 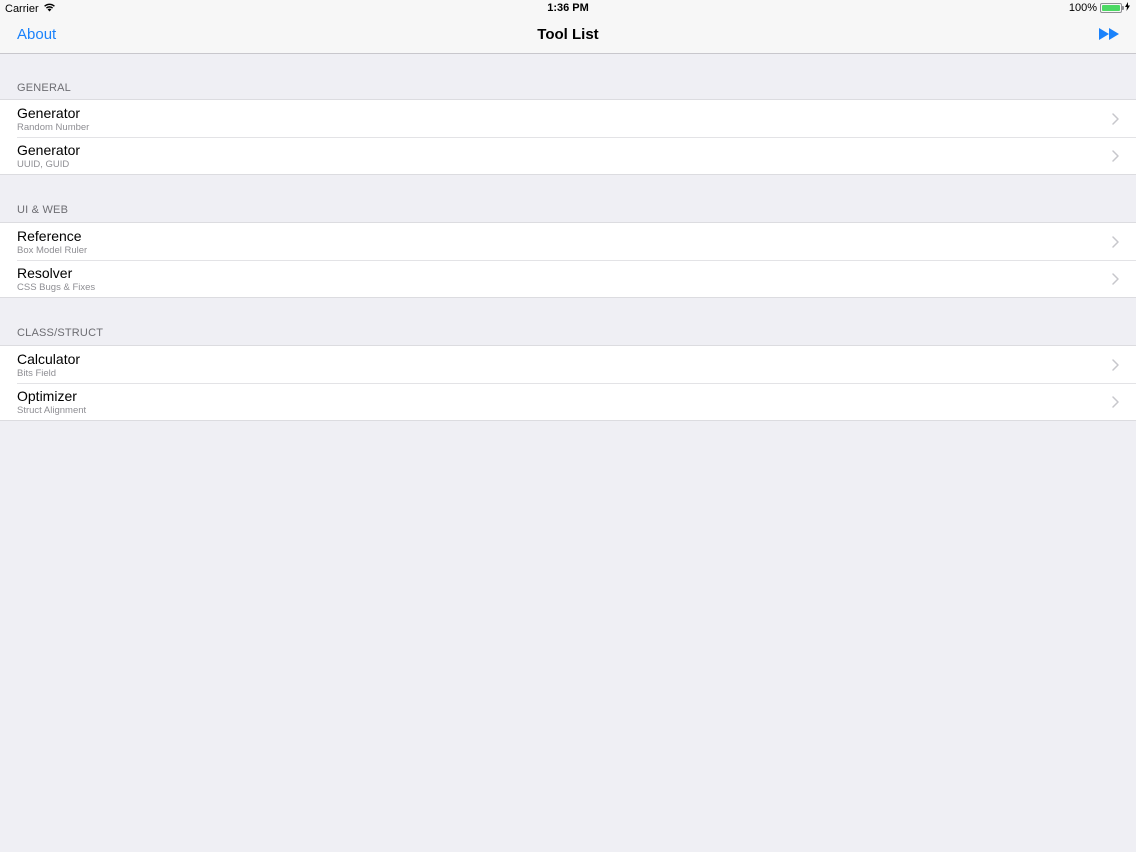 I want to click on list-item: Generator UUID, GUID, so click(x=568, y=155).